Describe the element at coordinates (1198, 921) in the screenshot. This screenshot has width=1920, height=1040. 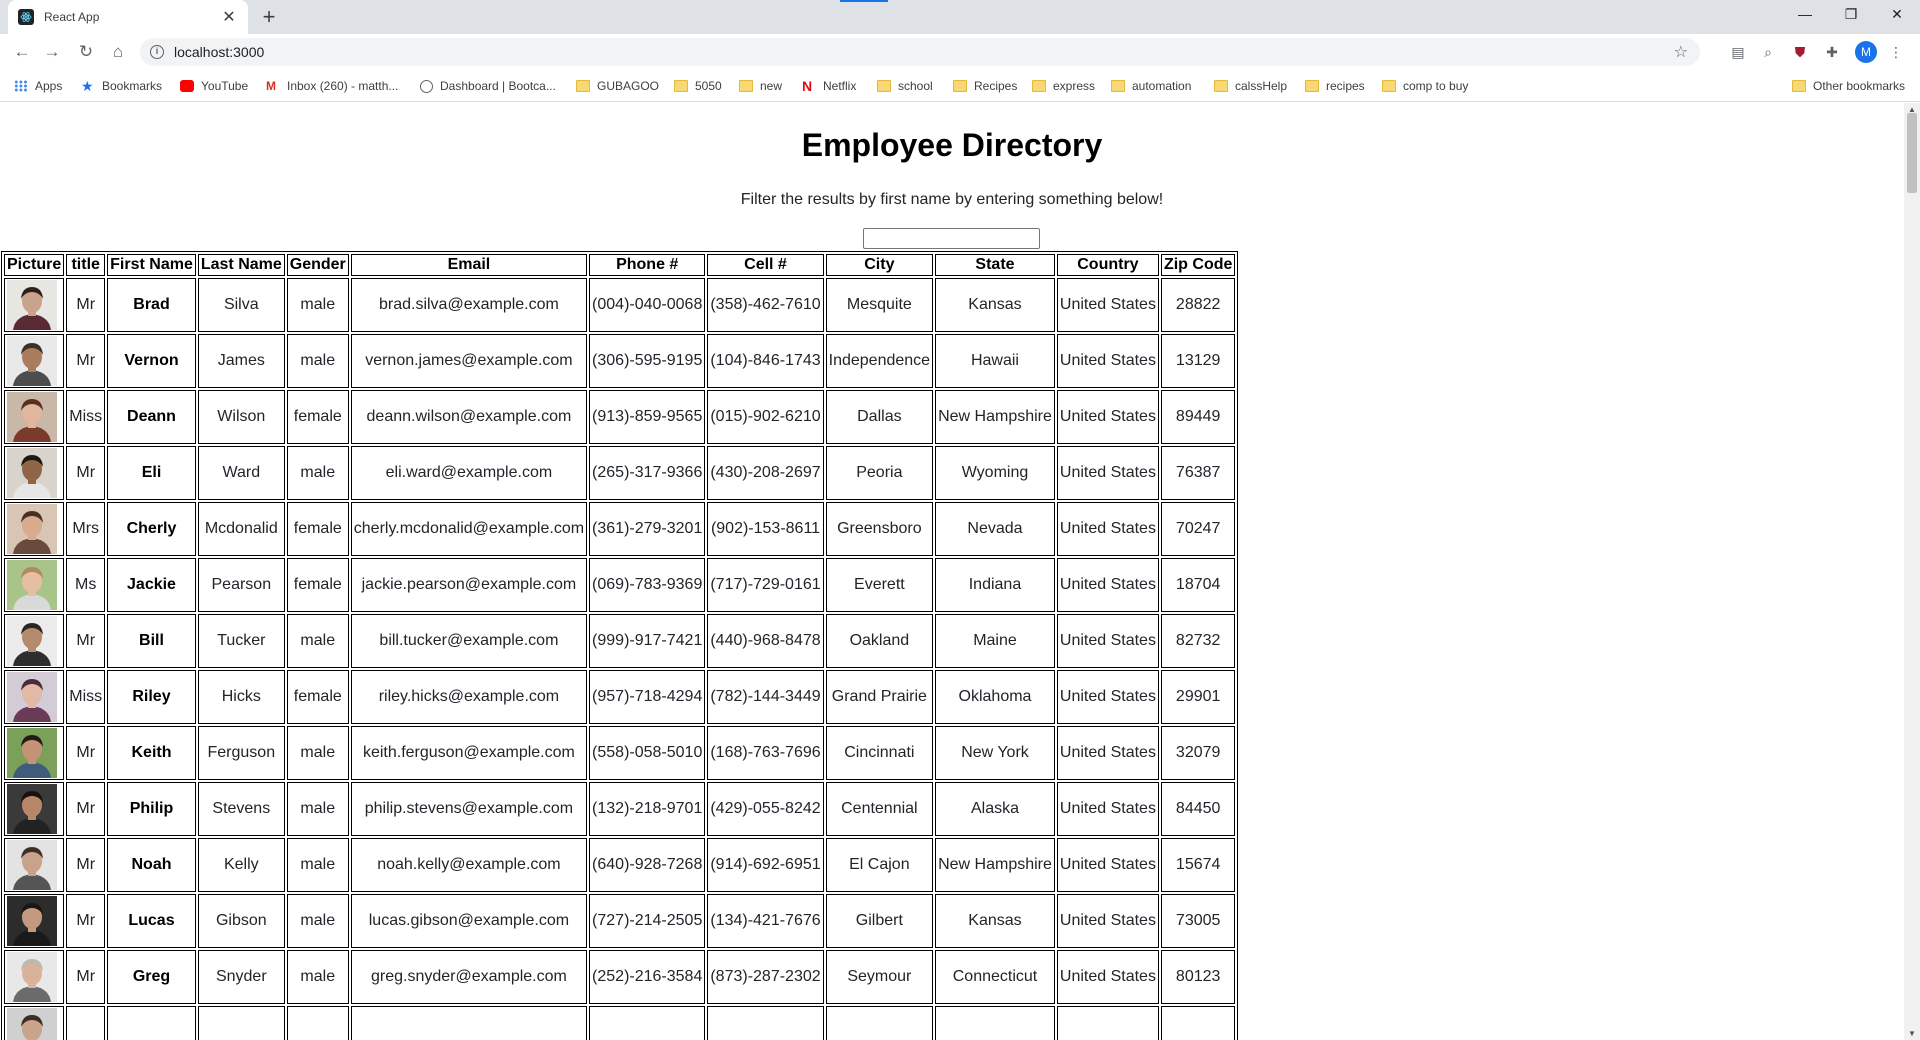
I see `cell-zip-code: 73005` at that location.